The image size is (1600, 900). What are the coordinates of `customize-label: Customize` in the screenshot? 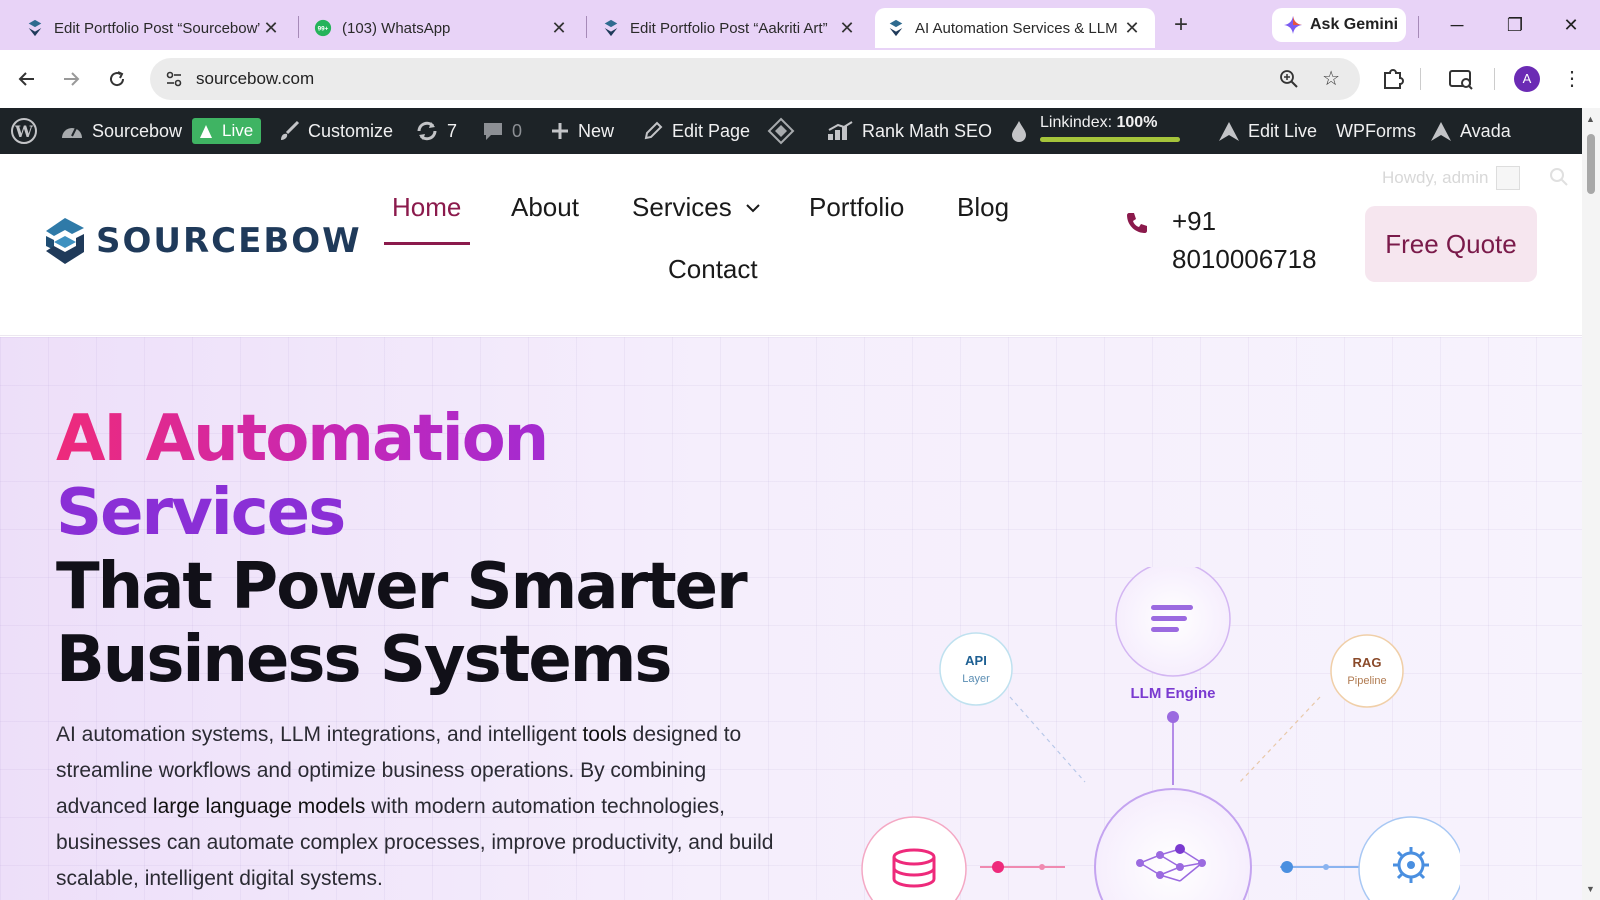 It's located at (351, 130).